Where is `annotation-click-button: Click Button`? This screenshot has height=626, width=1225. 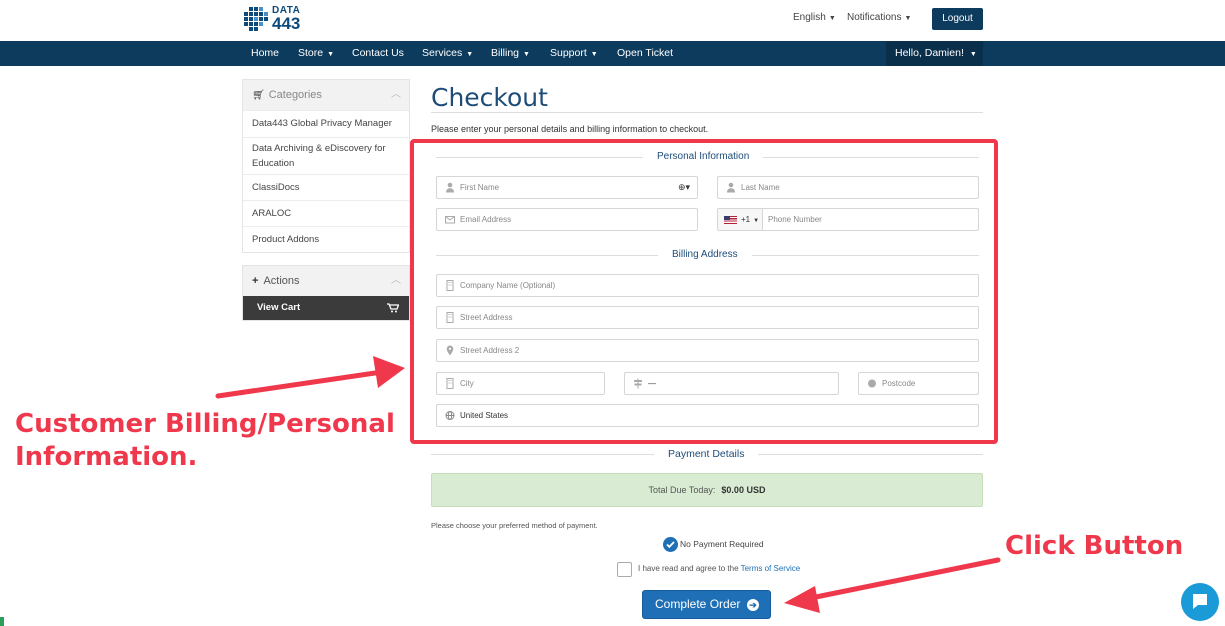
annotation-click-button: Click Button is located at coordinates (1094, 546).